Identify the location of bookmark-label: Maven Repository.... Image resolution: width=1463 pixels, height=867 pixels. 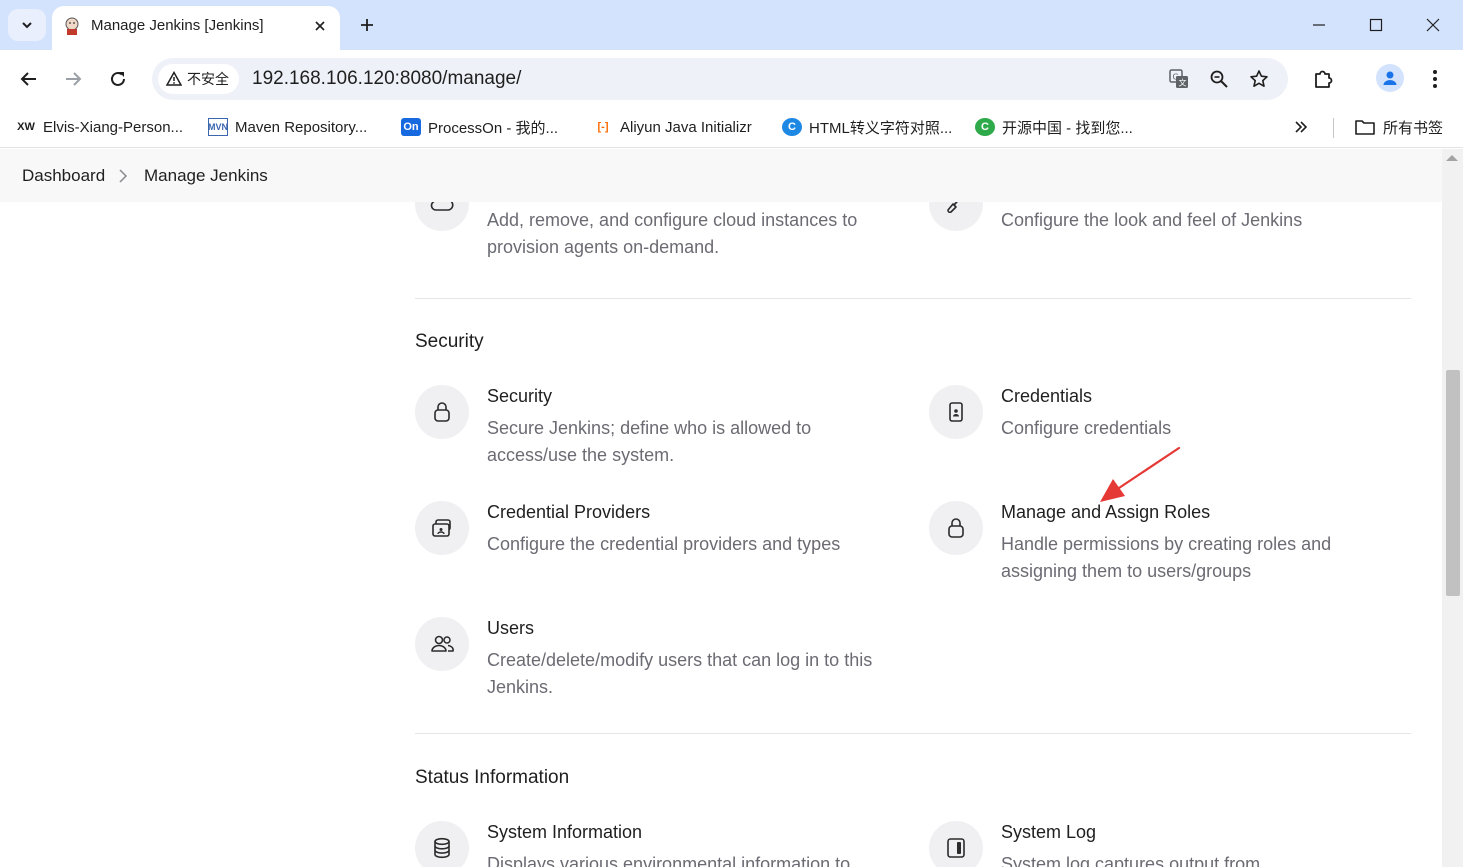
(301, 127).